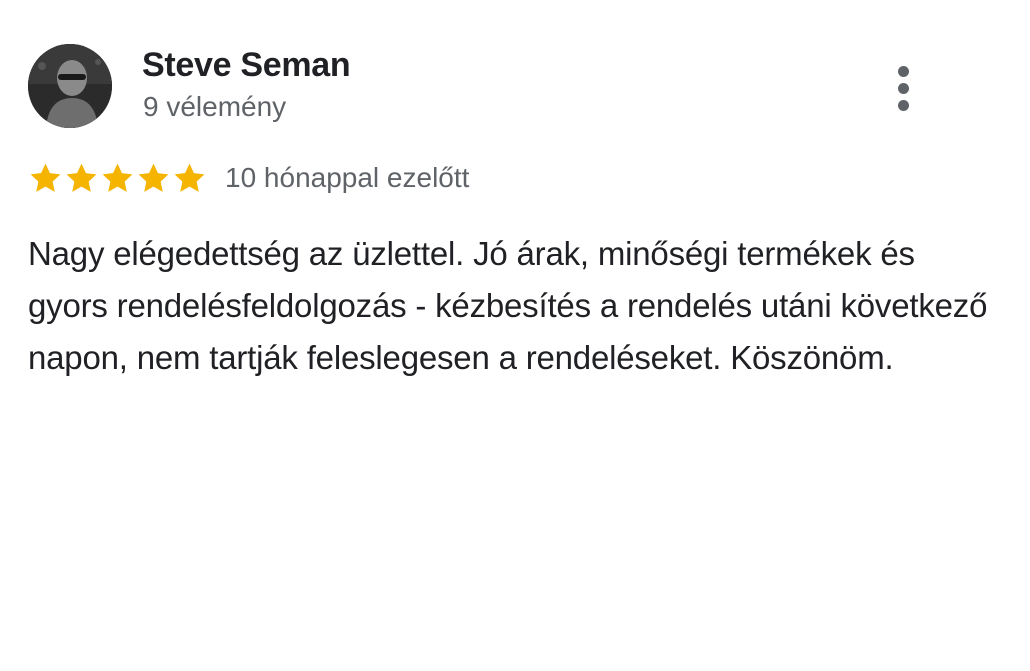 This screenshot has width=1030, height=671. I want to click on profile-photo, so click(70, 86).